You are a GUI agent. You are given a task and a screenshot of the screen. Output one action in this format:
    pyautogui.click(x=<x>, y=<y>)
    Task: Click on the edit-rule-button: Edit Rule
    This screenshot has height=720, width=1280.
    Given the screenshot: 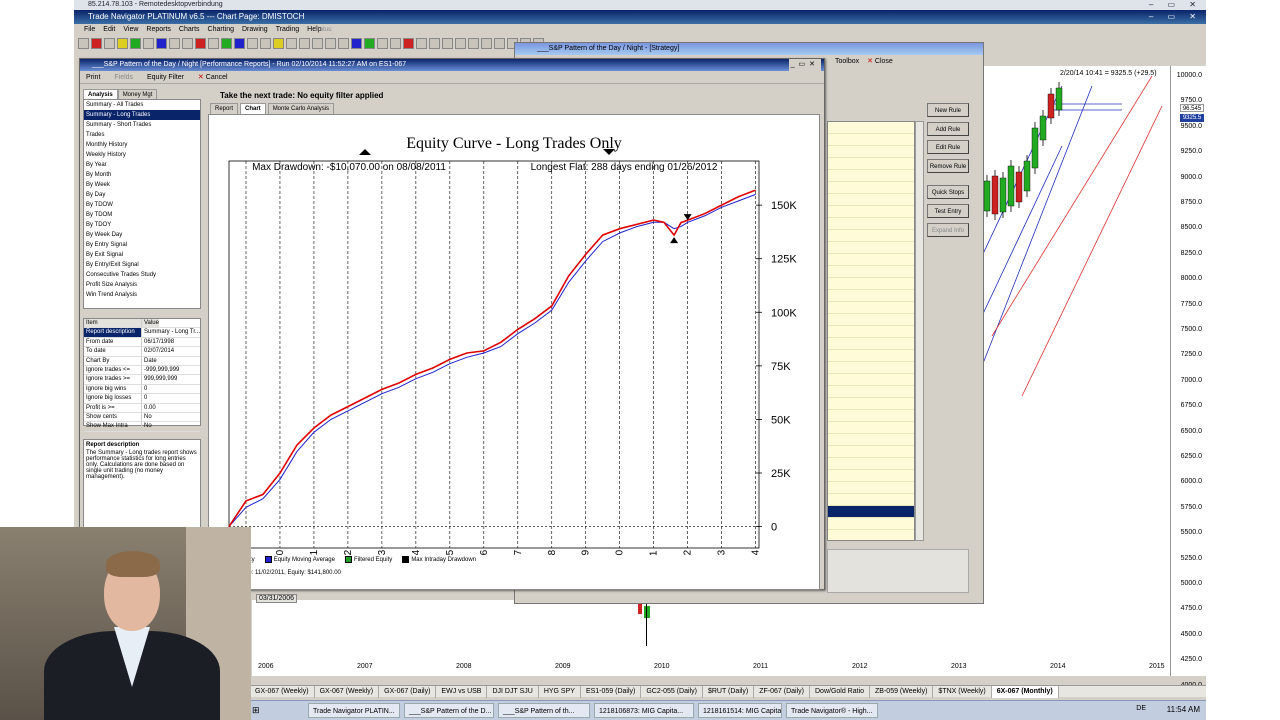 What is the action you would take?
    pyautogui.click(x=948, y=147)
    